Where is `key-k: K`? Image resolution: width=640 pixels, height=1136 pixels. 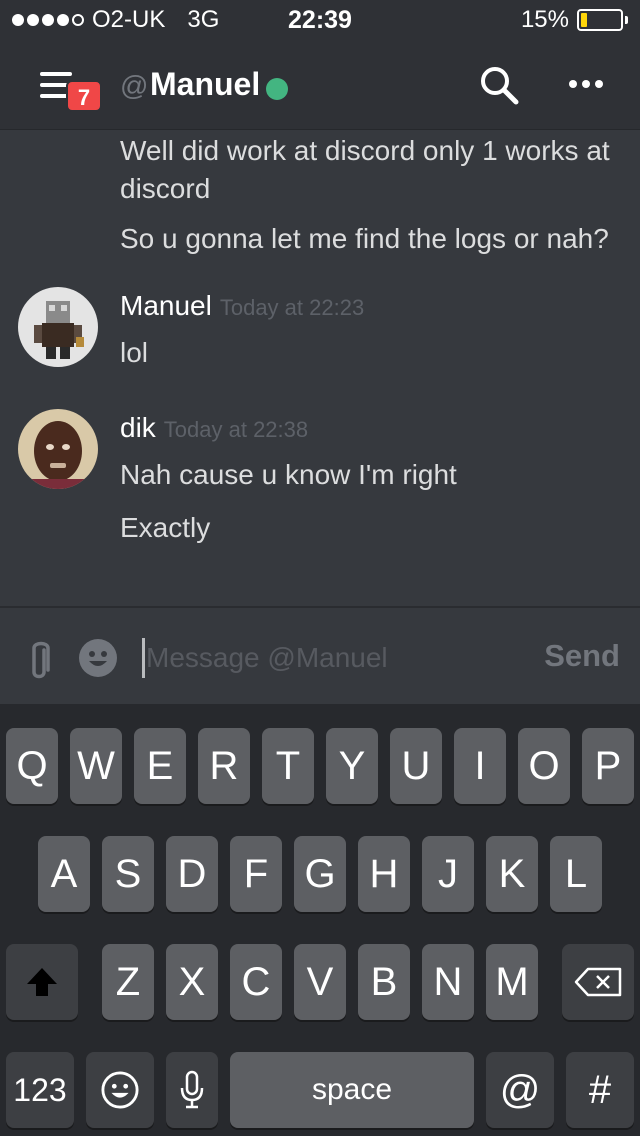
key-k: K is located at coordinates (512, 874).